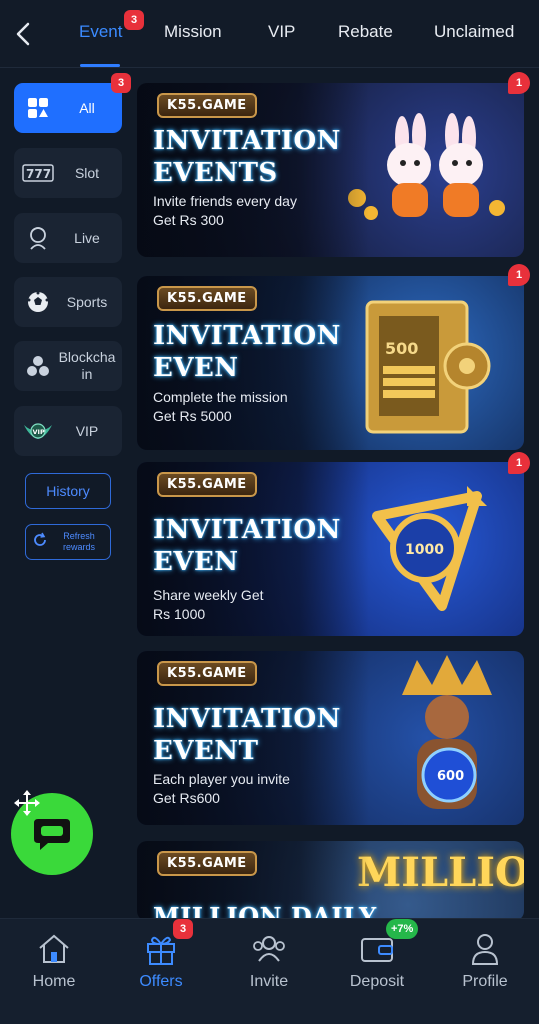 This screenshot has height=1024, width=539. I want to click on sidebar-item-label: Slot, so click(87, 172).